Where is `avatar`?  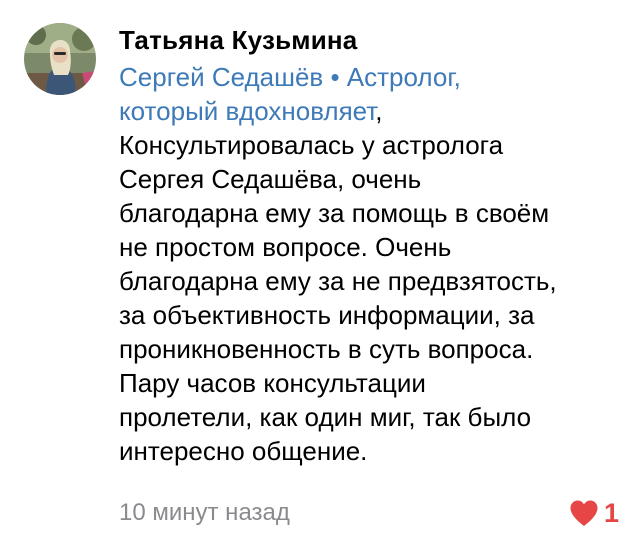 avatar is located at coordinates (60, 59).